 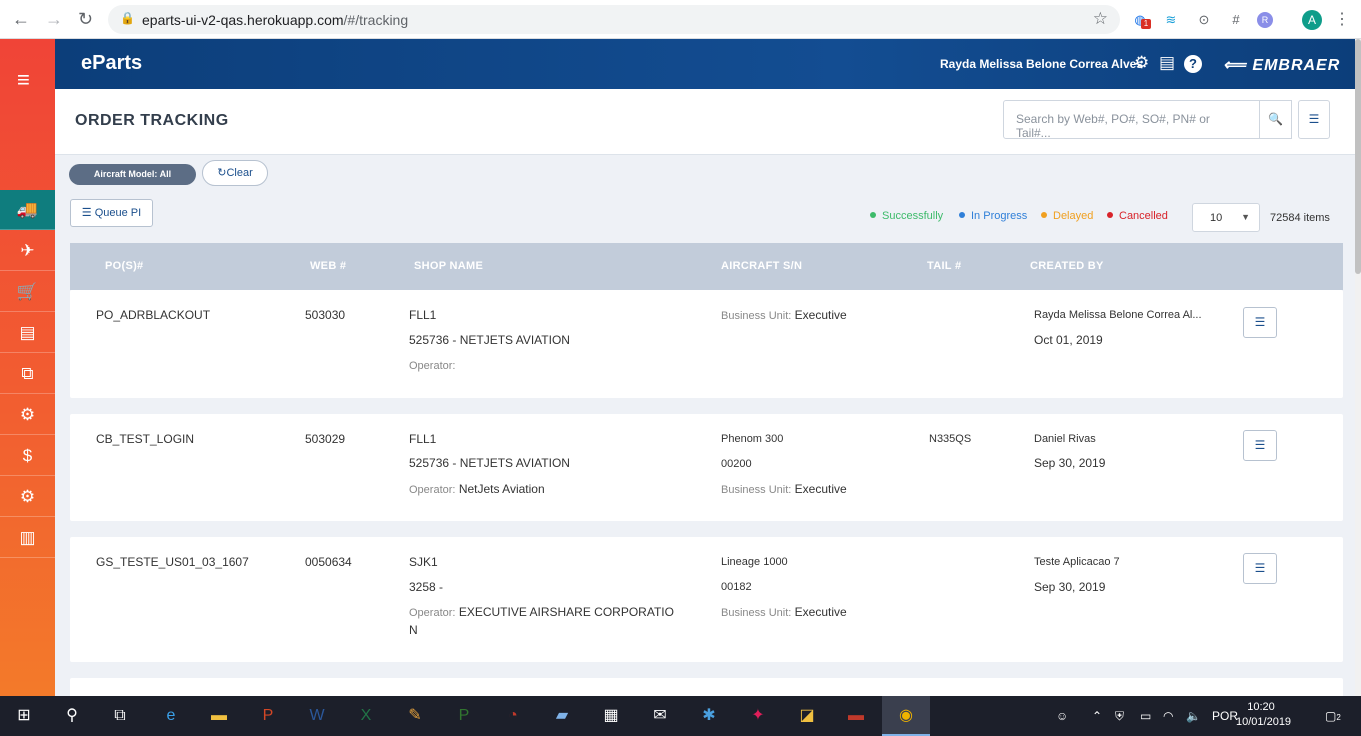 What do you see at coordinates (328, 266) in the screenshot?
I see `column-header-web: WEB #` at bounding box center [328, 266].